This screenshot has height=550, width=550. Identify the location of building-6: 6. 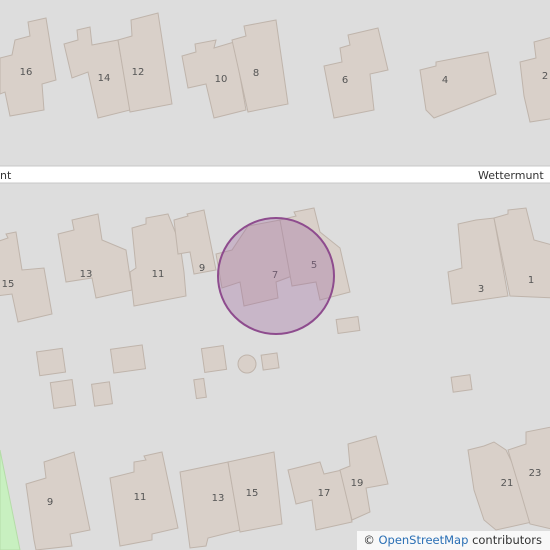
(356, 73).